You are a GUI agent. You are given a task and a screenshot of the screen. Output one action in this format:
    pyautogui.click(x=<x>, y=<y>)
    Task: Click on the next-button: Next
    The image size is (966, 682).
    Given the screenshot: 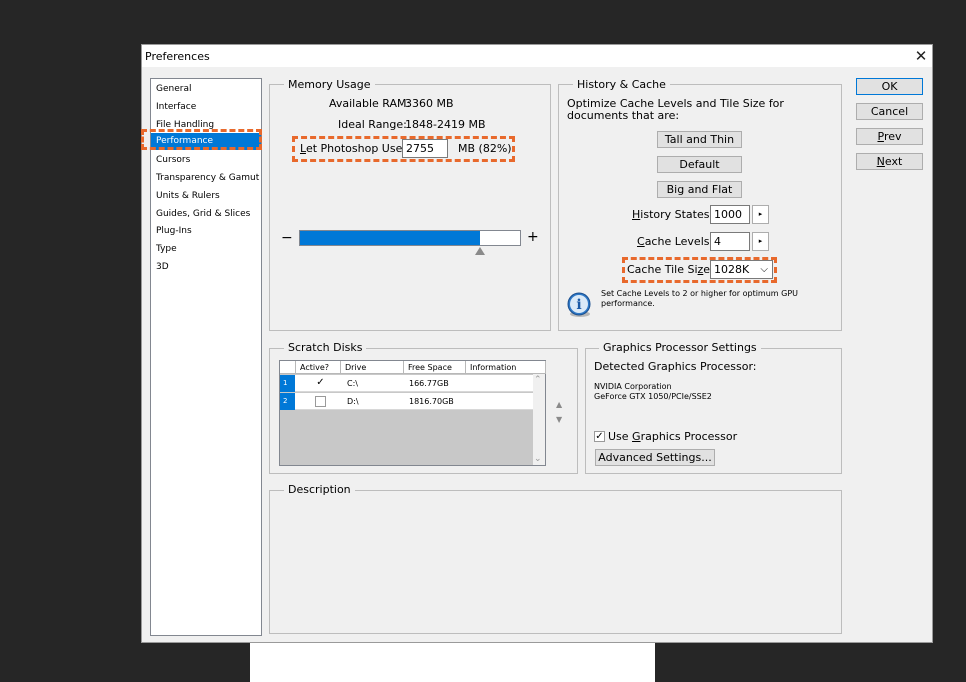 What is the action you would take?
    pyautogui.click(x=889, y=161)
    